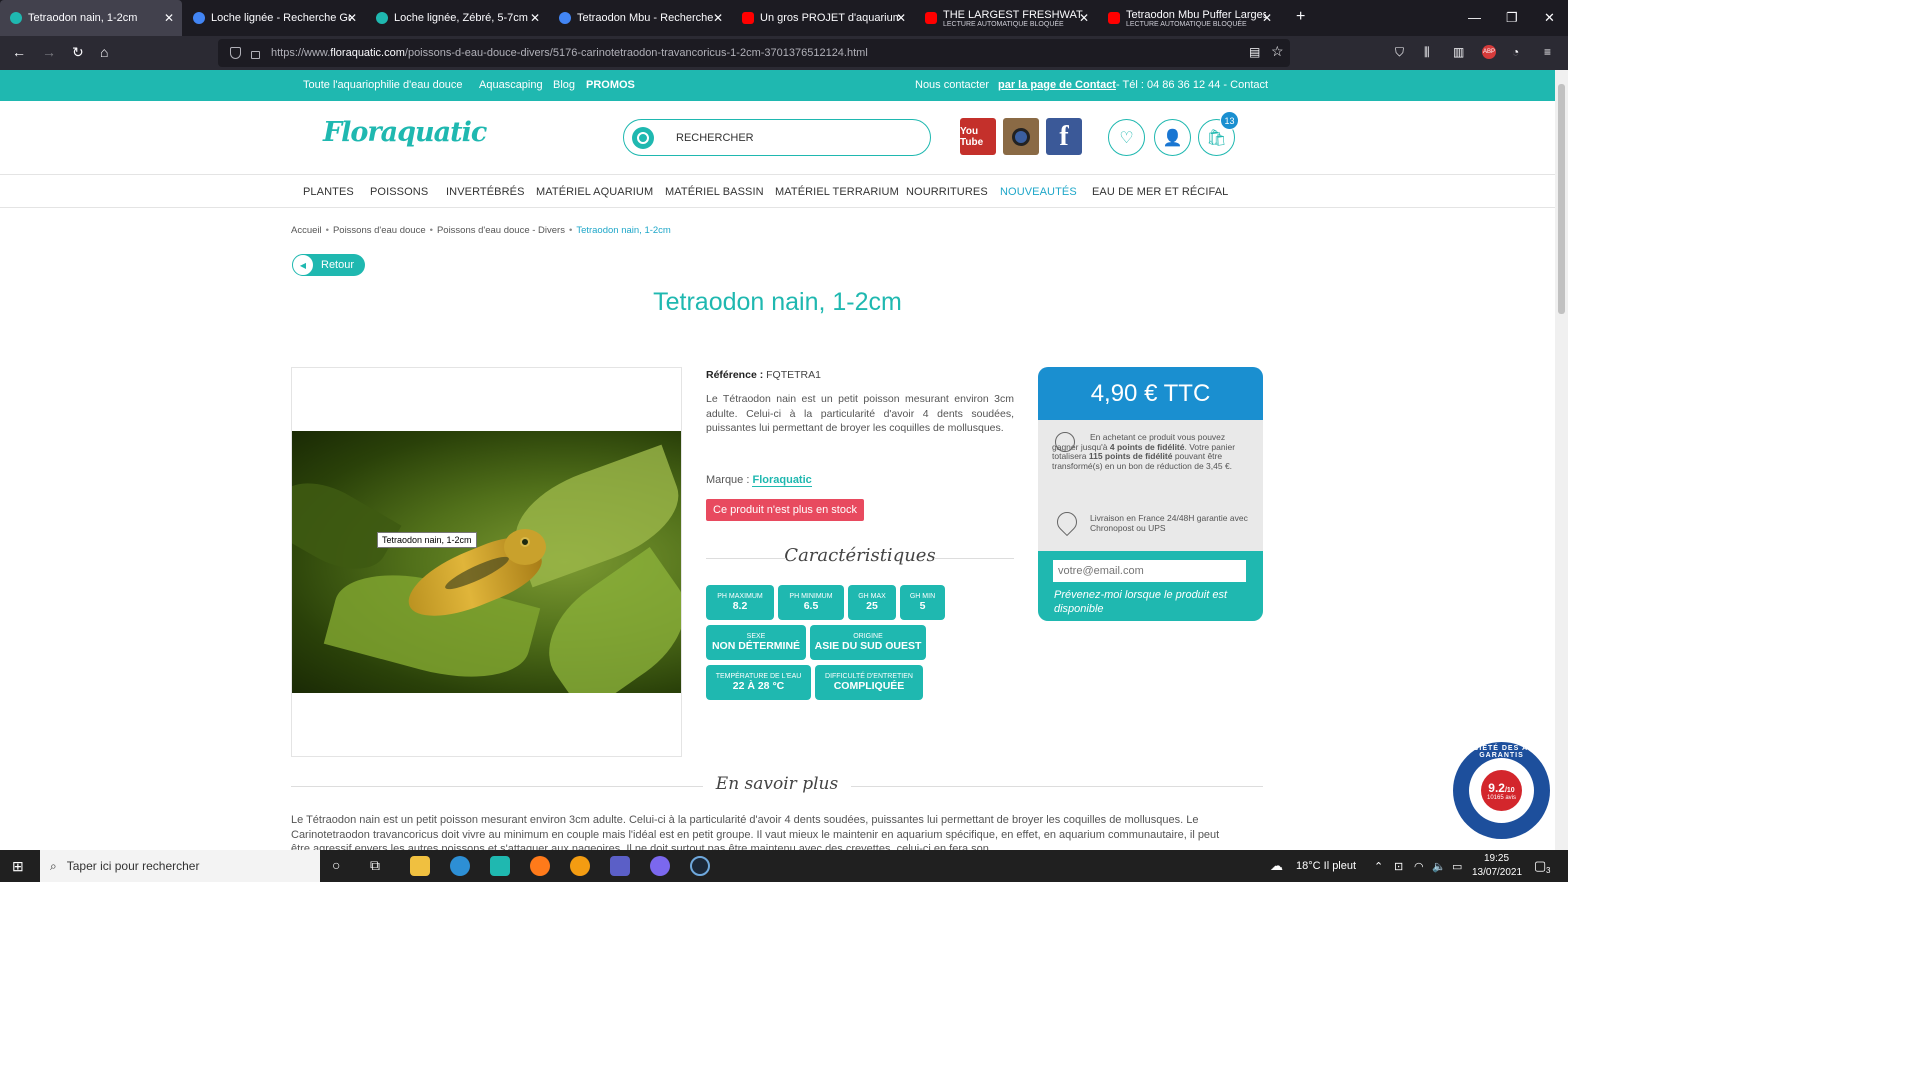  I want to click on menu-item-materiel-bassin: MATÉRIEL BASSIN, so click(714, 192).